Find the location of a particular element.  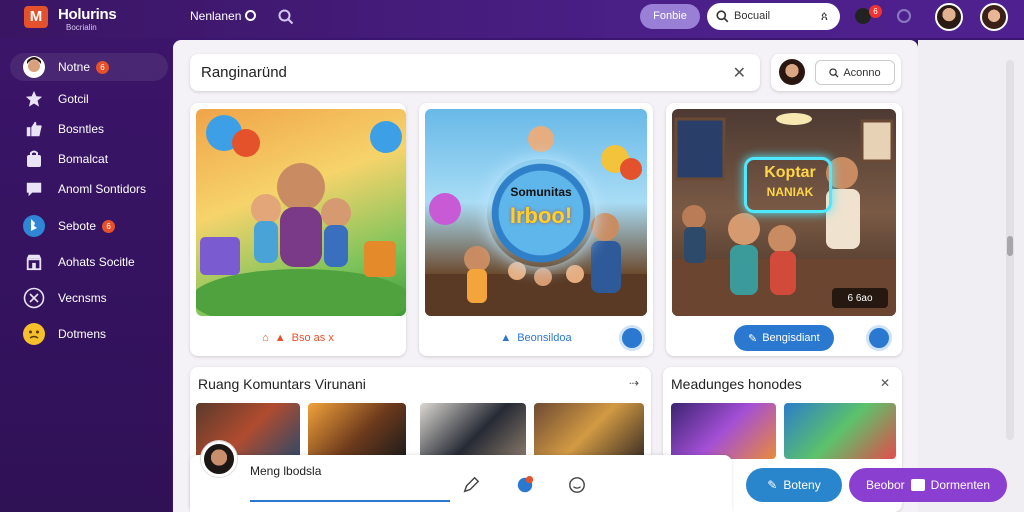

card-image: Somunitas Irboo! is located at coordinates (536, 212).